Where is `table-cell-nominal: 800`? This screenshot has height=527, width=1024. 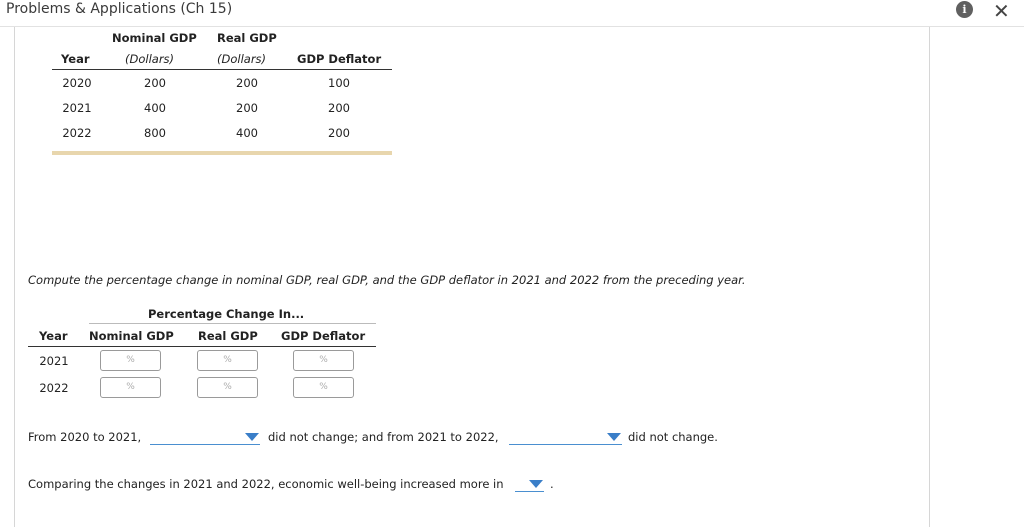 table-cell-nominal: 800 is located at coordinates (155, 133).